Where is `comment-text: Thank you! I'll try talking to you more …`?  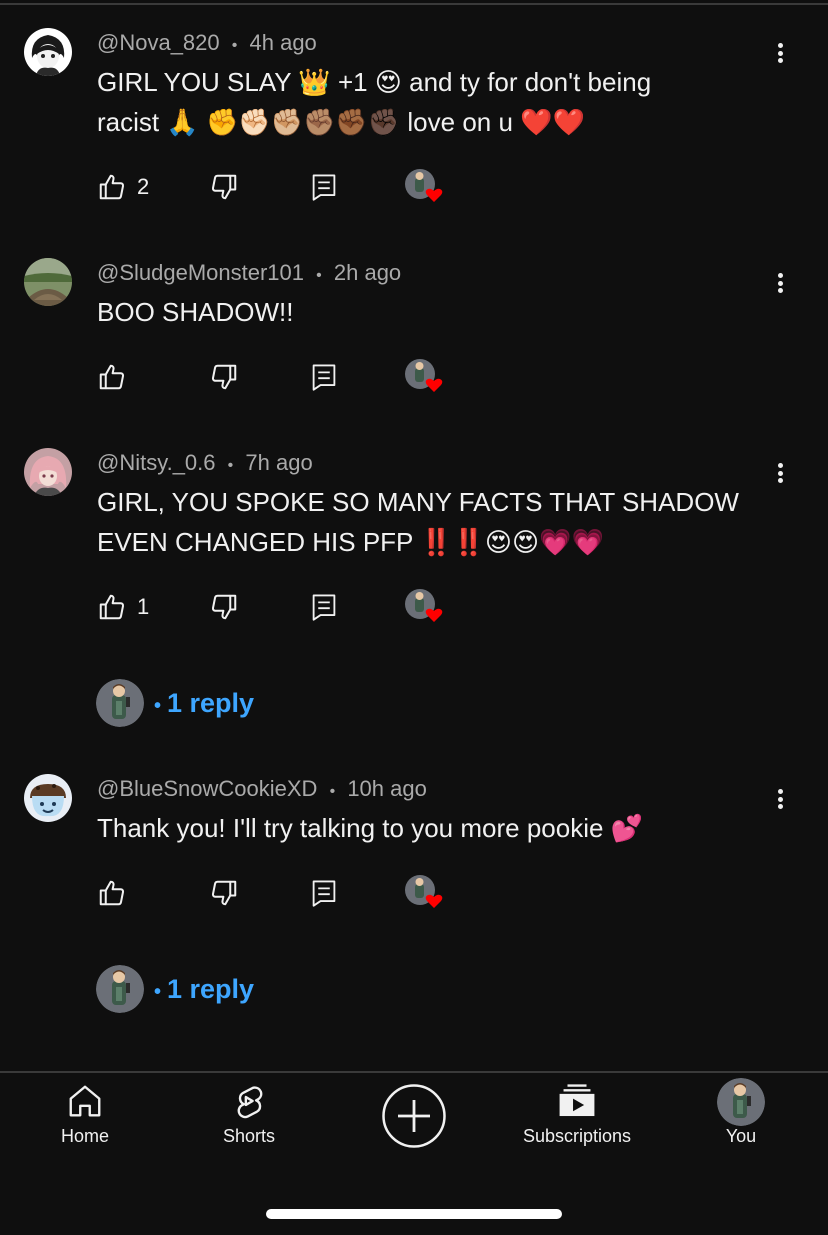
comment-text: Thank you! I'll try talking to you more … is located at coordinates (370, 828).